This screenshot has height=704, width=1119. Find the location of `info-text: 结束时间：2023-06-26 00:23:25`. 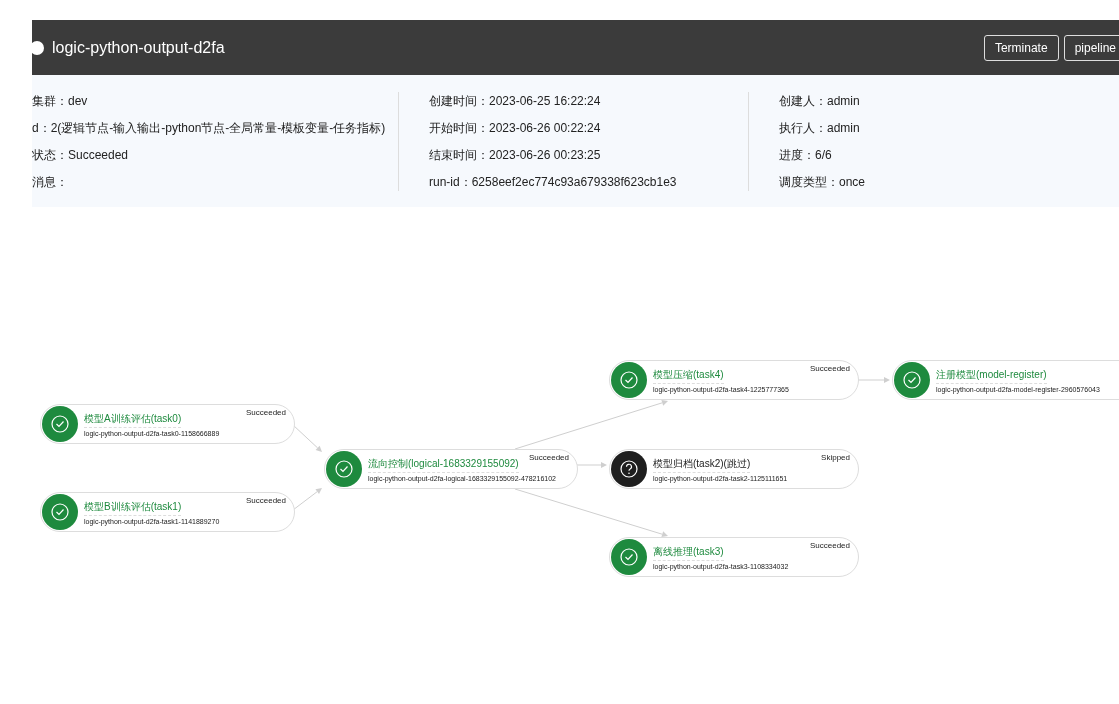

info-text: 结束时间：2023-06-26 00:23:25 is located at coordinates (515, 155).